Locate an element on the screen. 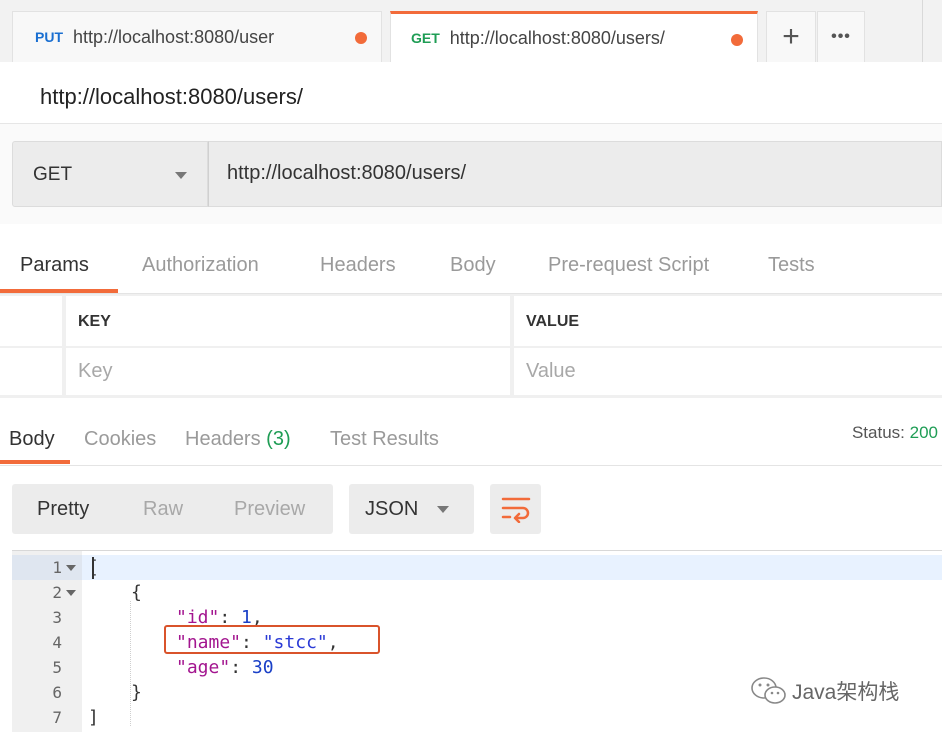  preview-button: Preview is located at coordinates (269, 509).